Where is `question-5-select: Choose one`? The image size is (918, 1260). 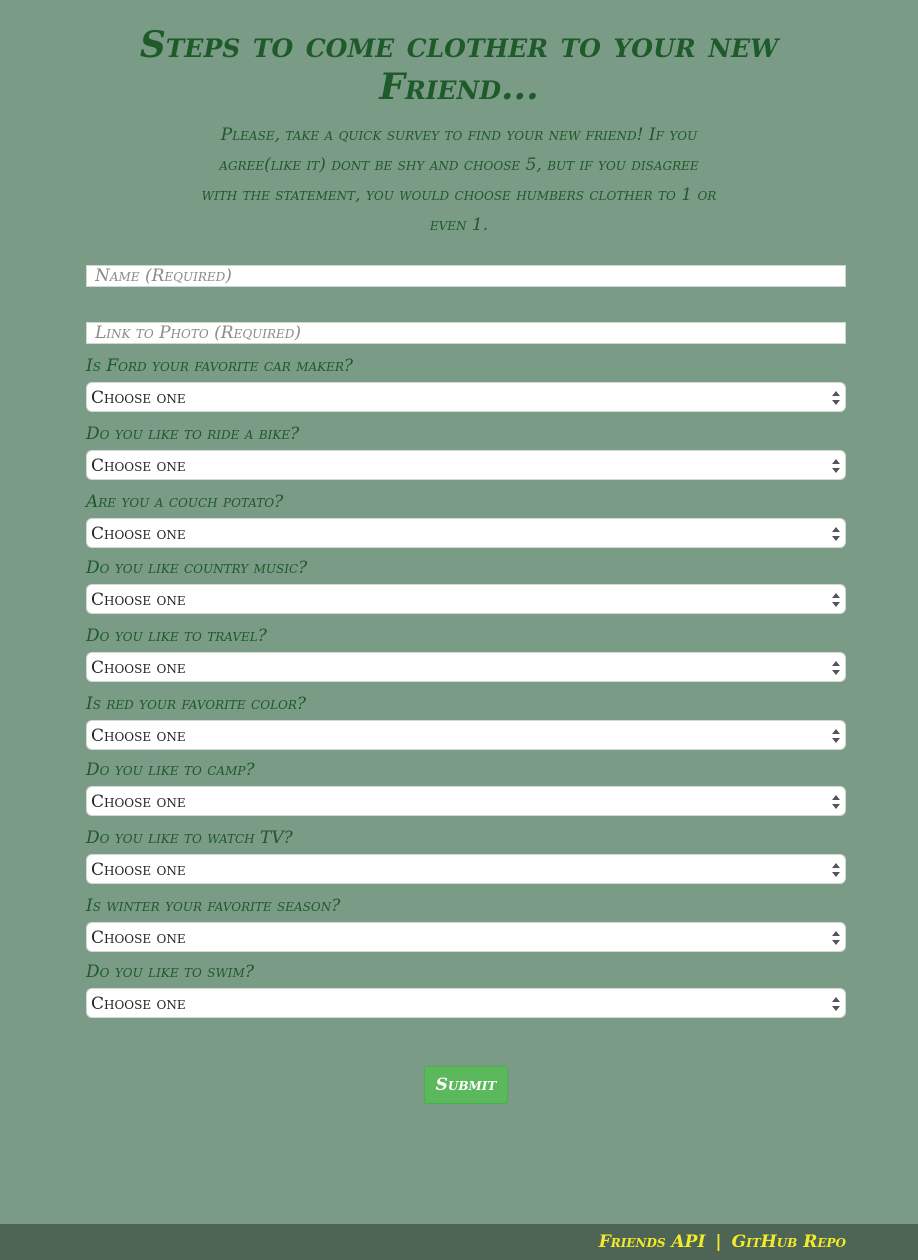 question-5-select: Choose one is located at coordinates (466, 667).